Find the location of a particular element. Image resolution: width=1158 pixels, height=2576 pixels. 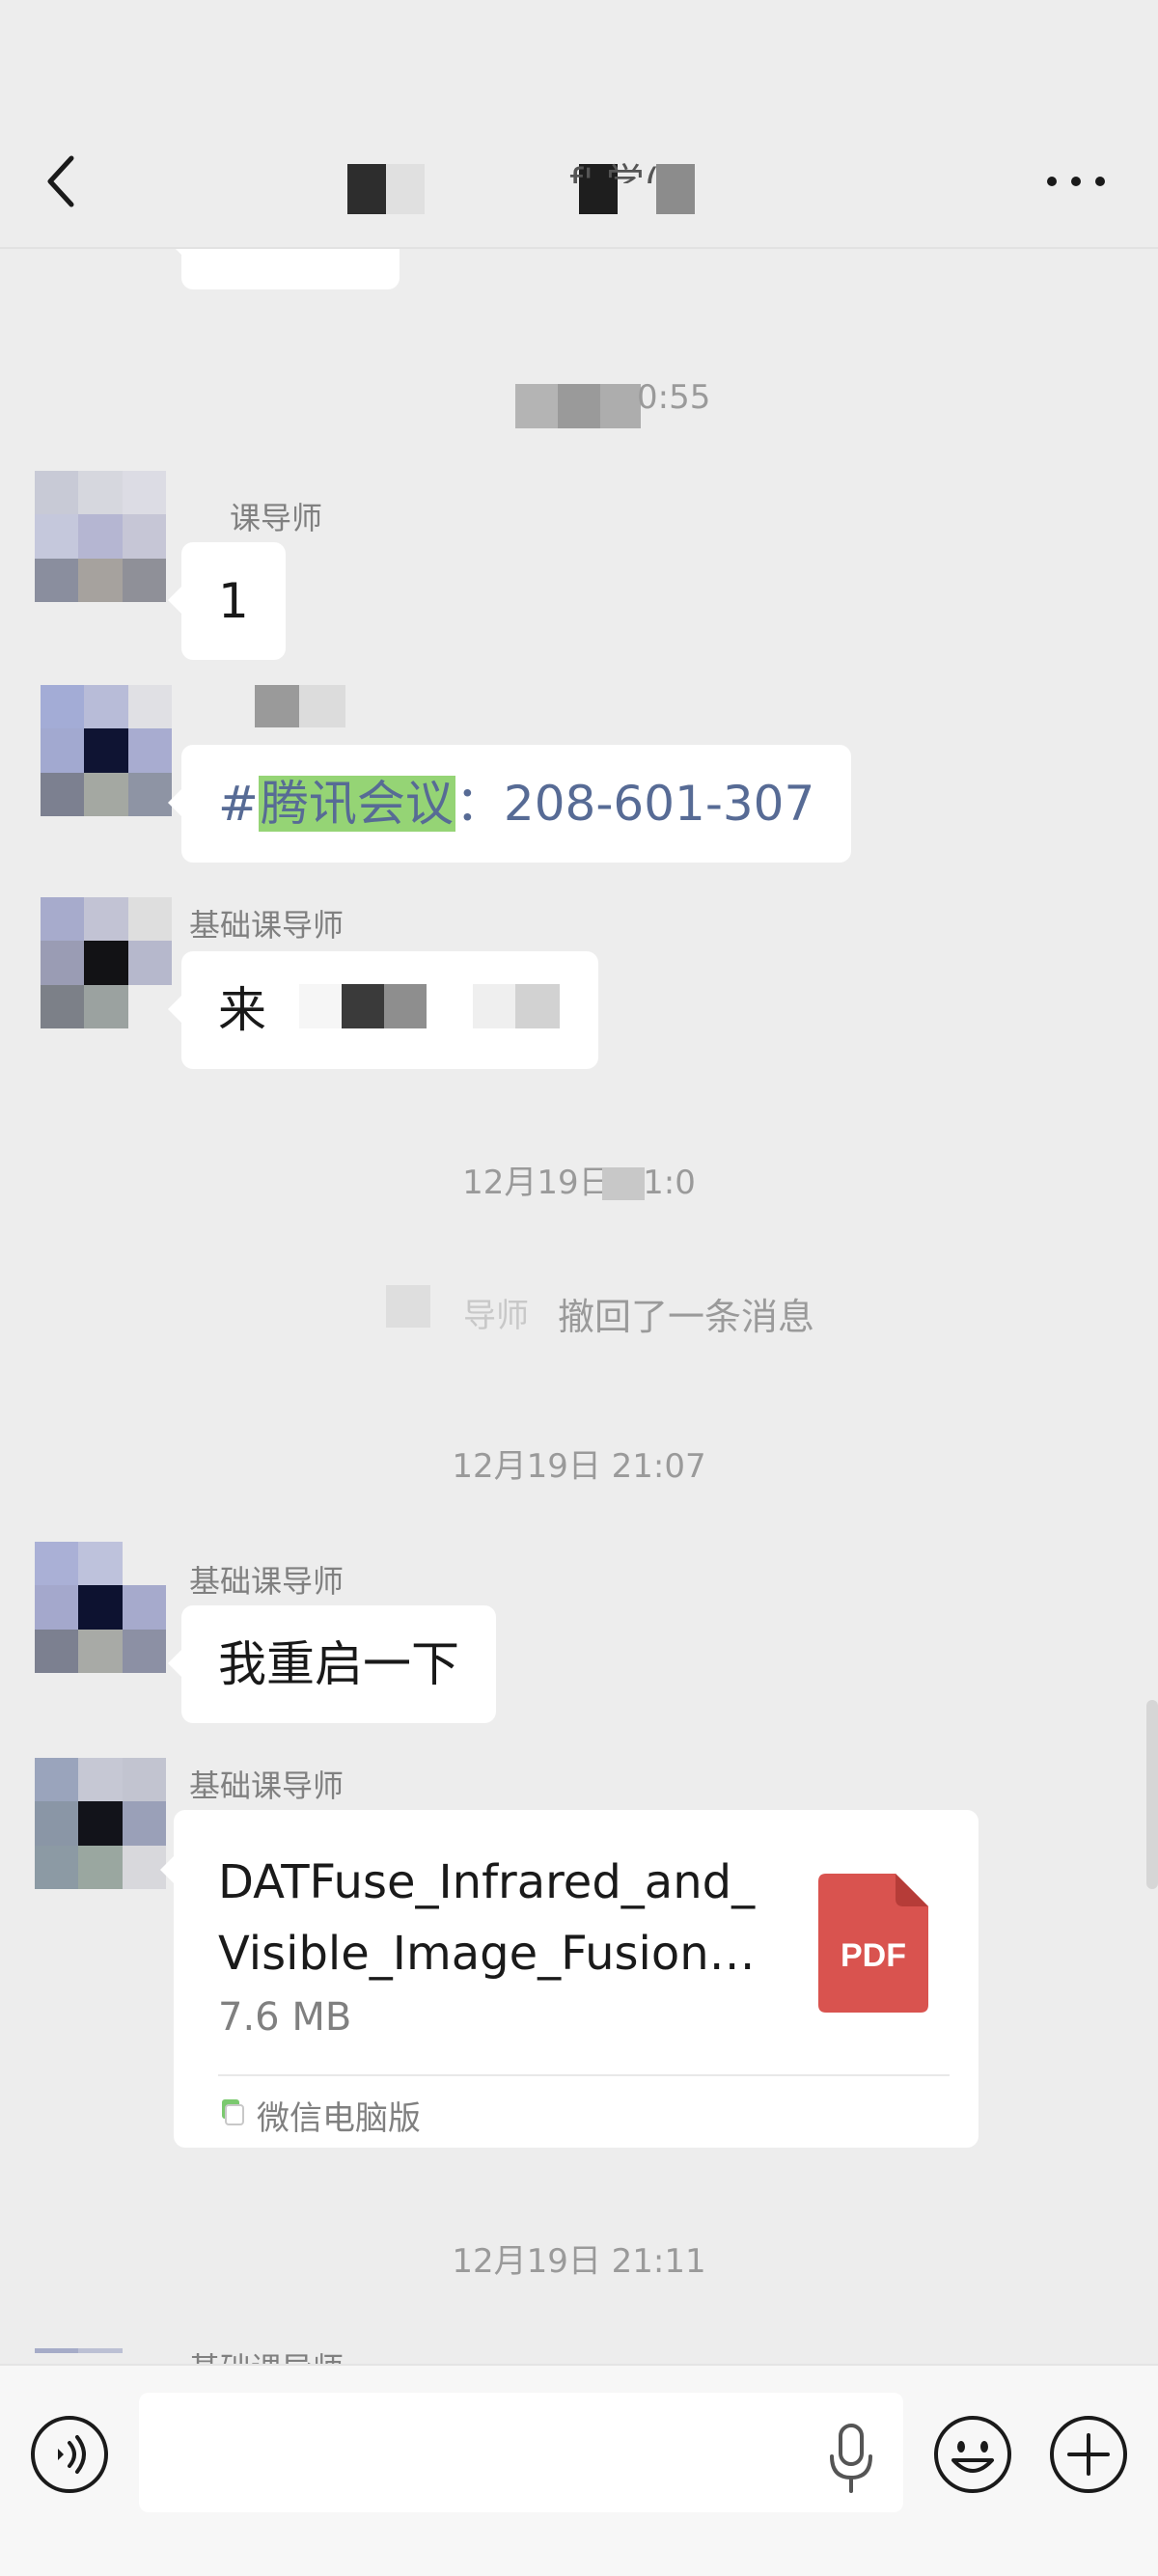

sender-name: 课导师 is located at coordinates (276, 518).